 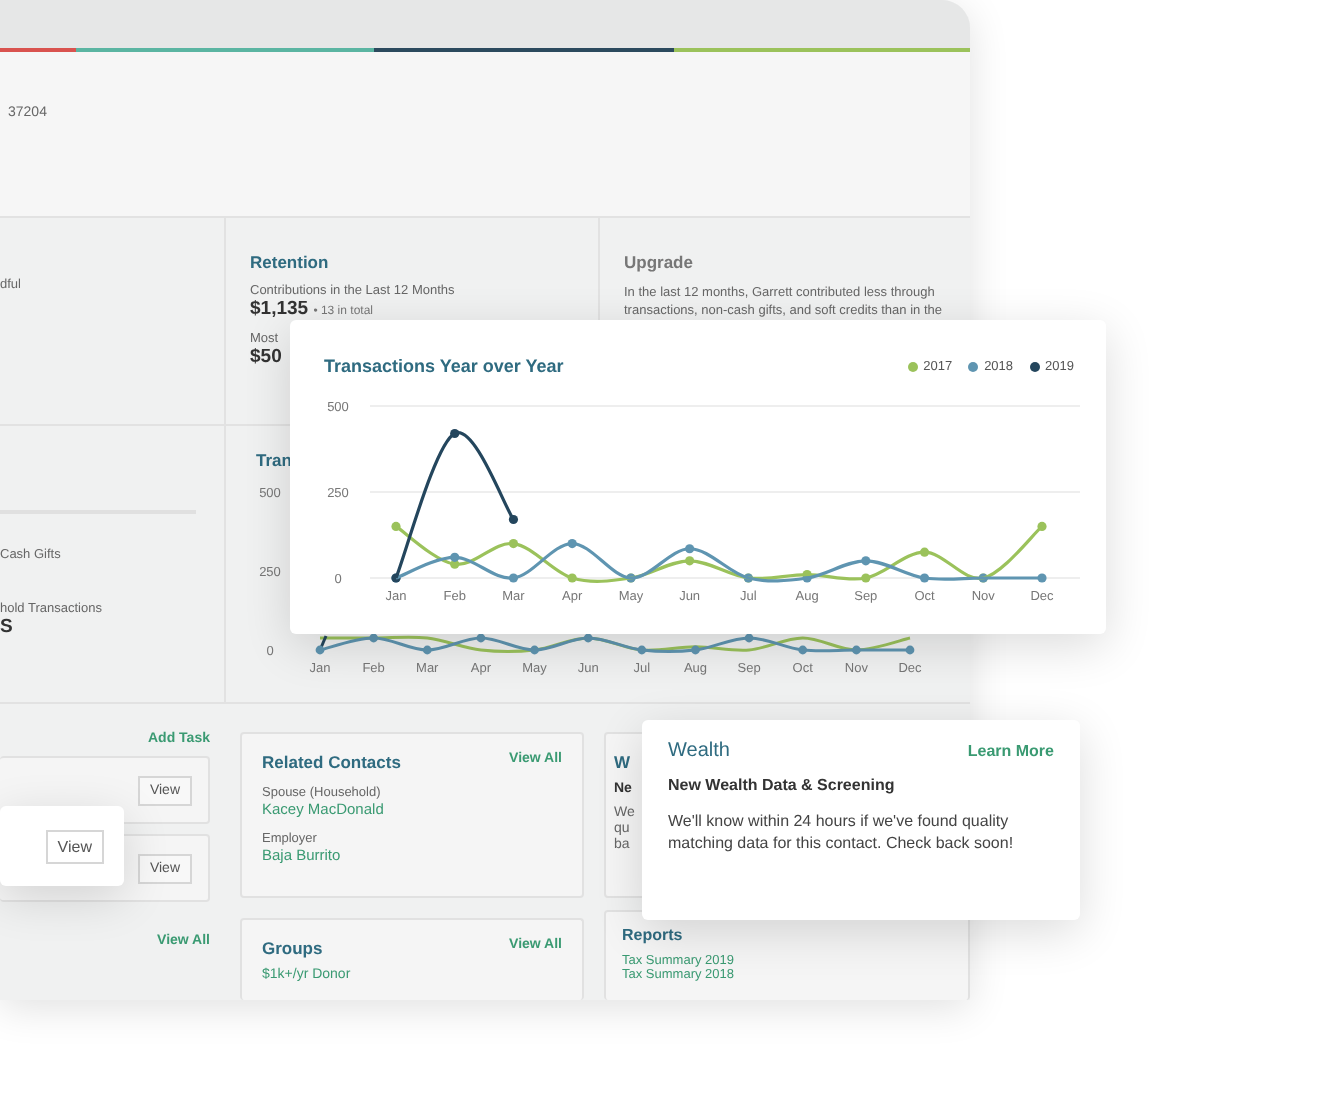 I want to click on transactions-value: S, so click(x=6, y=627).